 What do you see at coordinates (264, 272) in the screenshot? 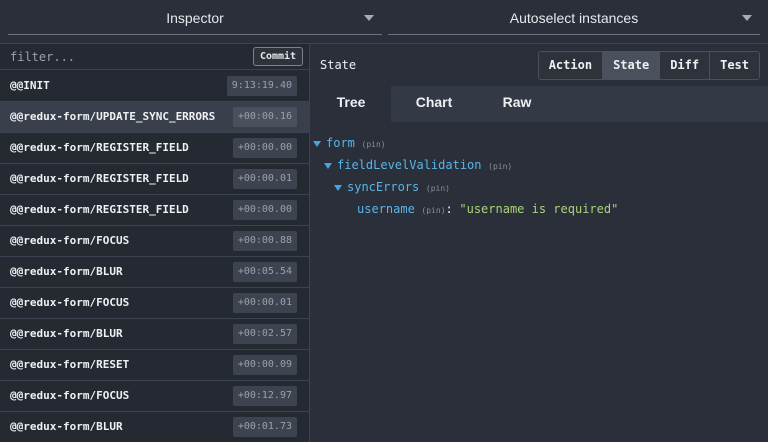
I see `action-timestamp: +00:05.54` at bounding box center [264, 272].